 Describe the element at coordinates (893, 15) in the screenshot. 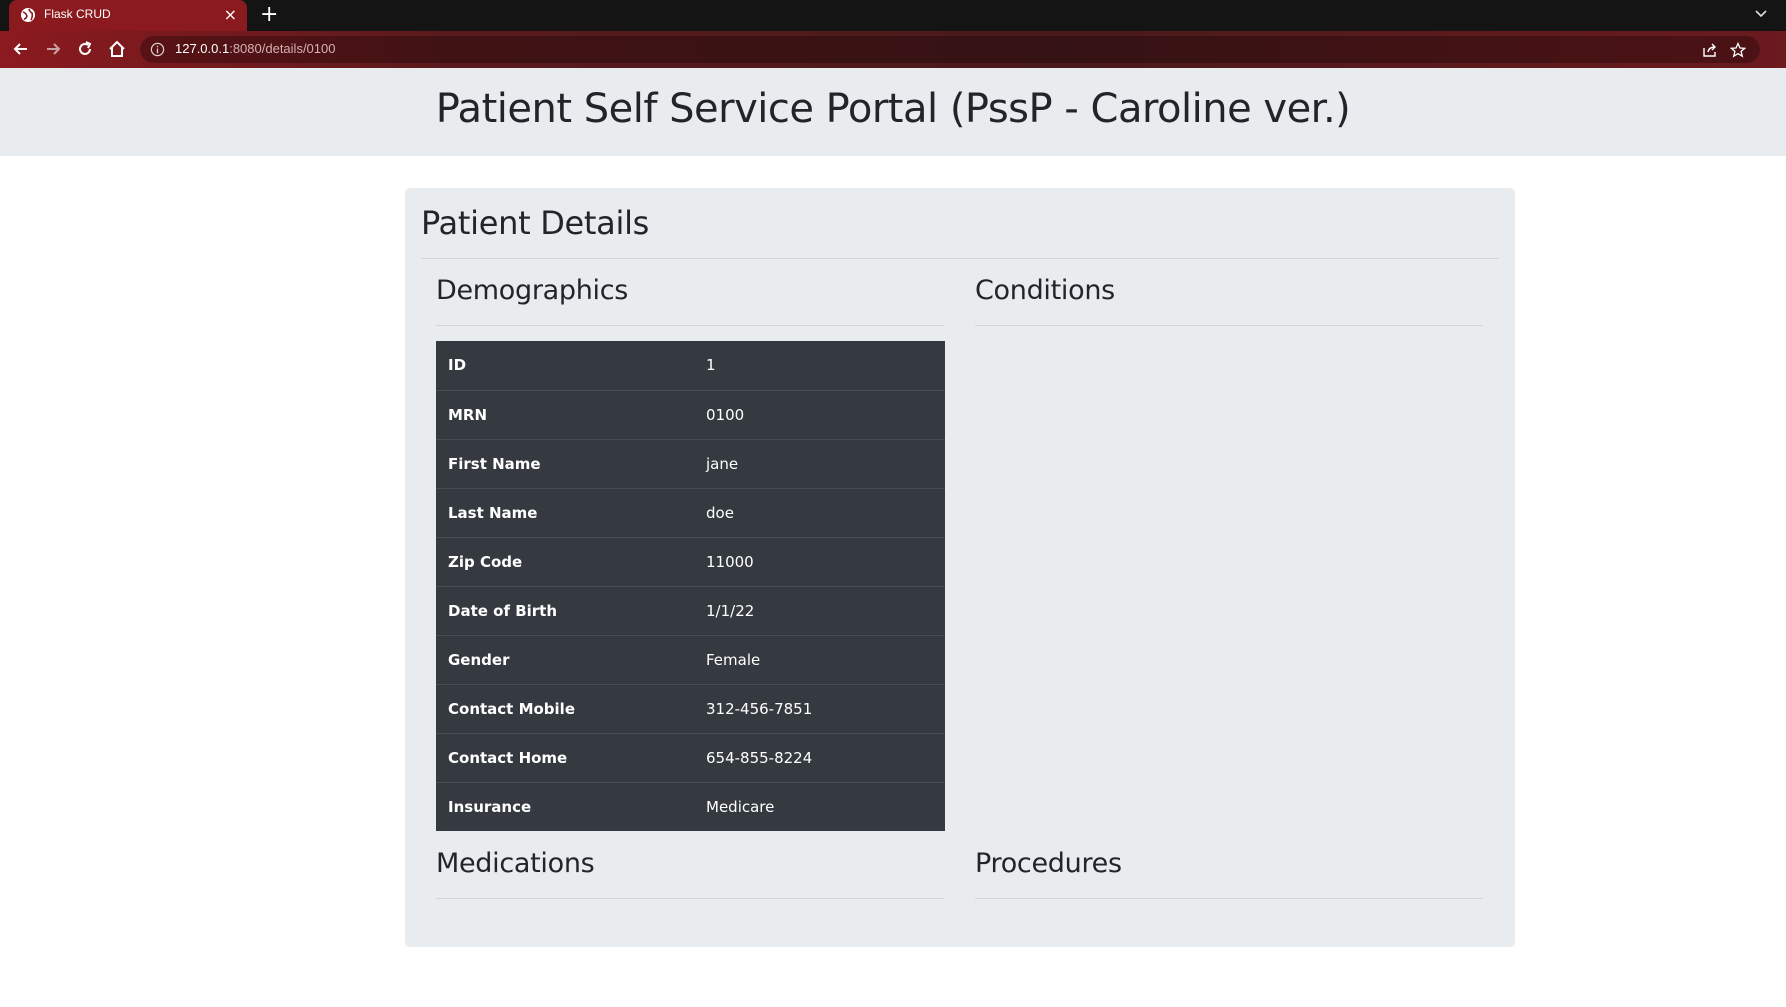

I see `browser-tab-bar: Flask CRUD × +` at that location.